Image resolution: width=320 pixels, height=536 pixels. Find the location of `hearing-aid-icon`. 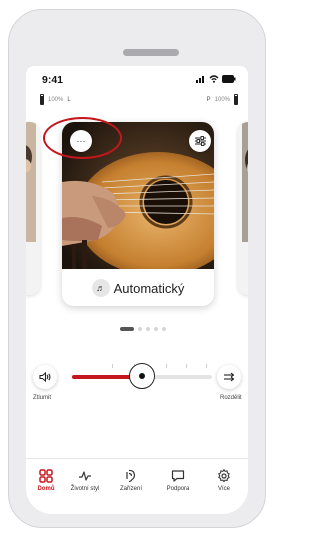

hearing-aid-icon is located at coordinates (131, 476).